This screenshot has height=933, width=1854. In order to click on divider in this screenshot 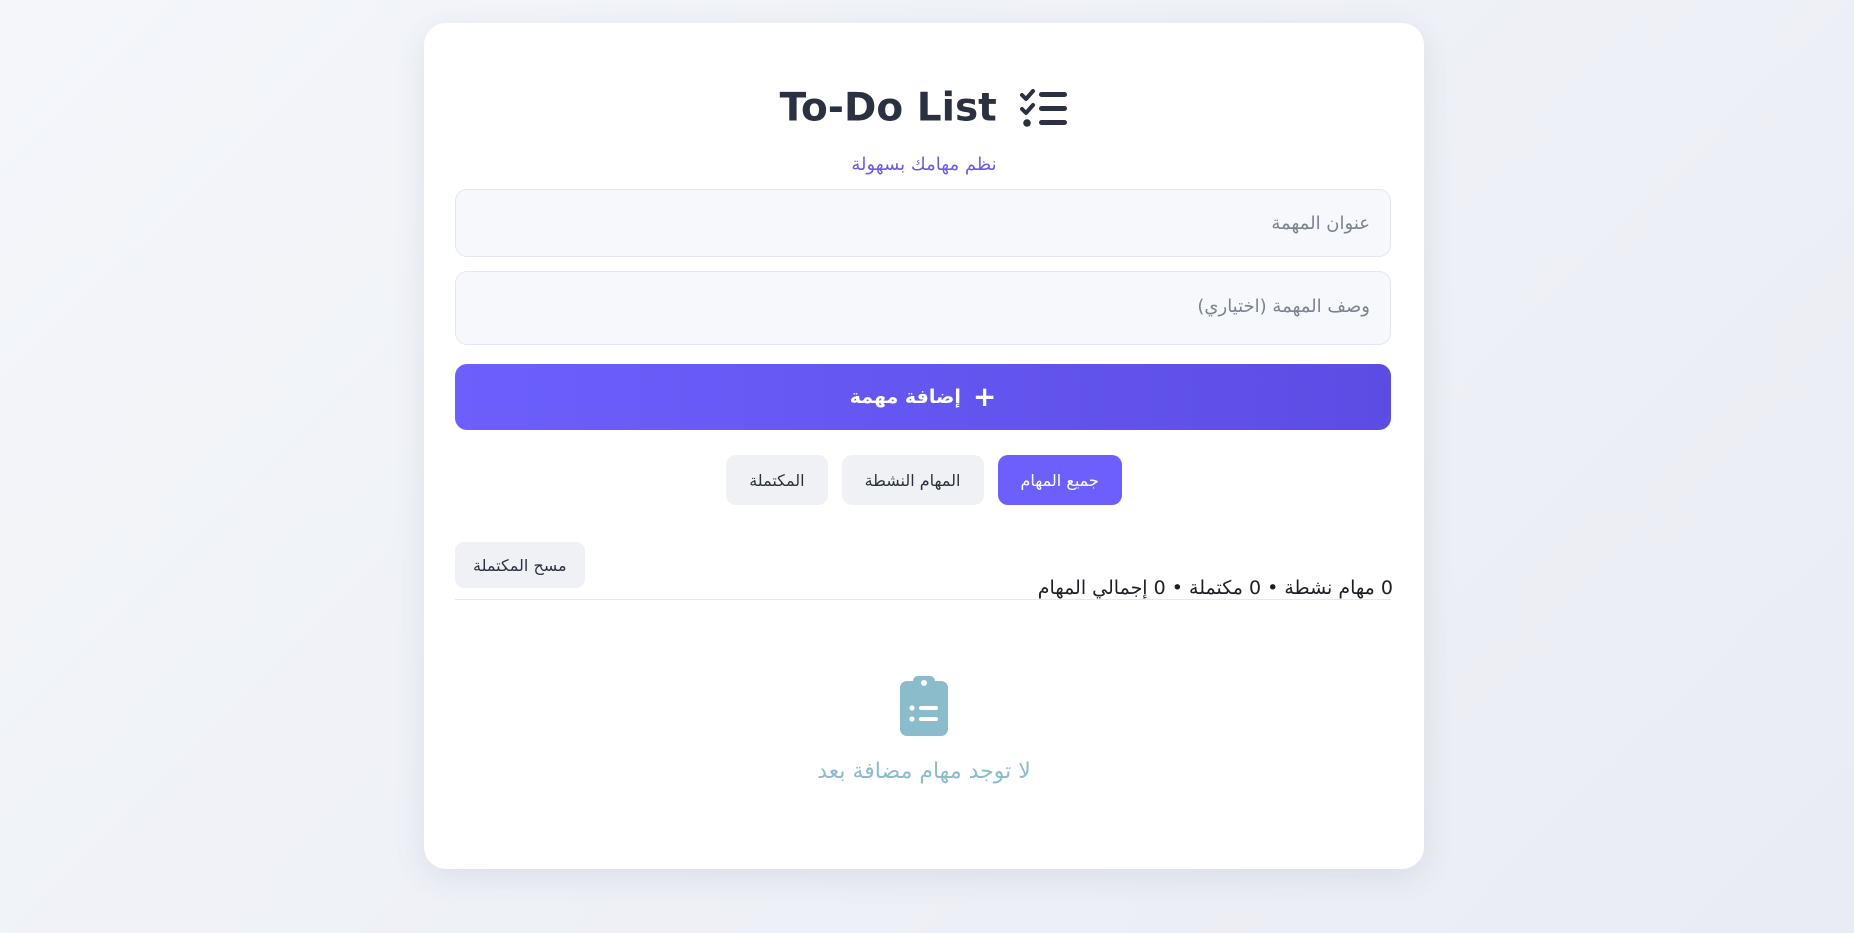, I will do `click(923, 599)`.